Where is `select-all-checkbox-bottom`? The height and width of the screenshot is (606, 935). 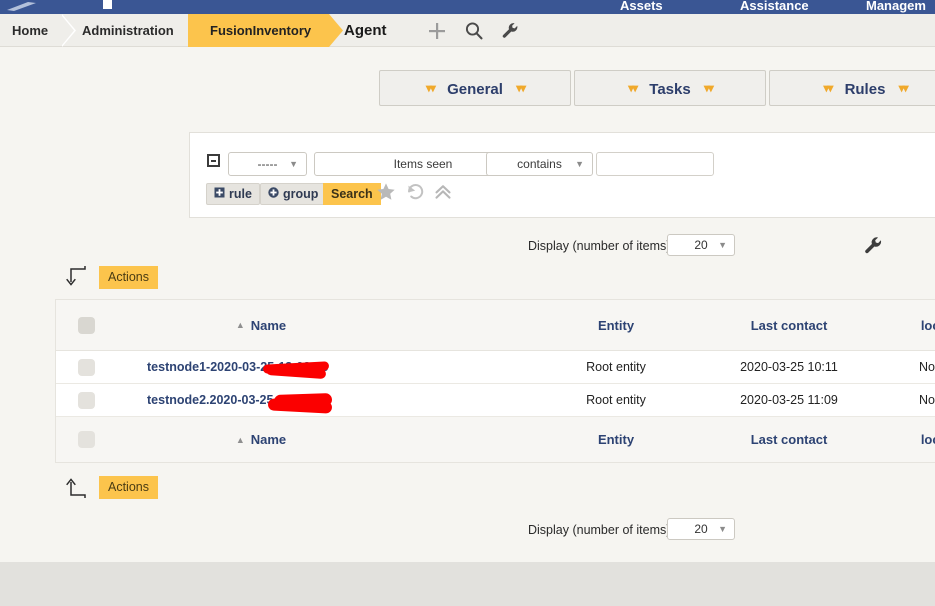 select-all-checkbox-bottom is located at coordinates (86, 439).